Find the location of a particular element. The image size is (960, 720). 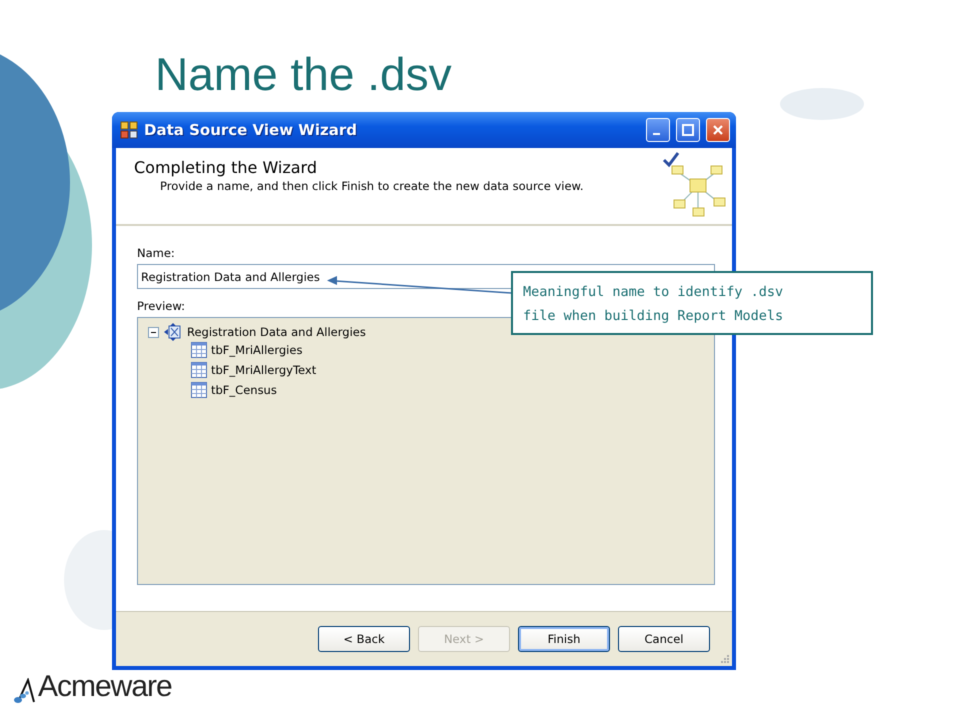

slide-title: Name the .dsv is located at coordinates (304, 74).